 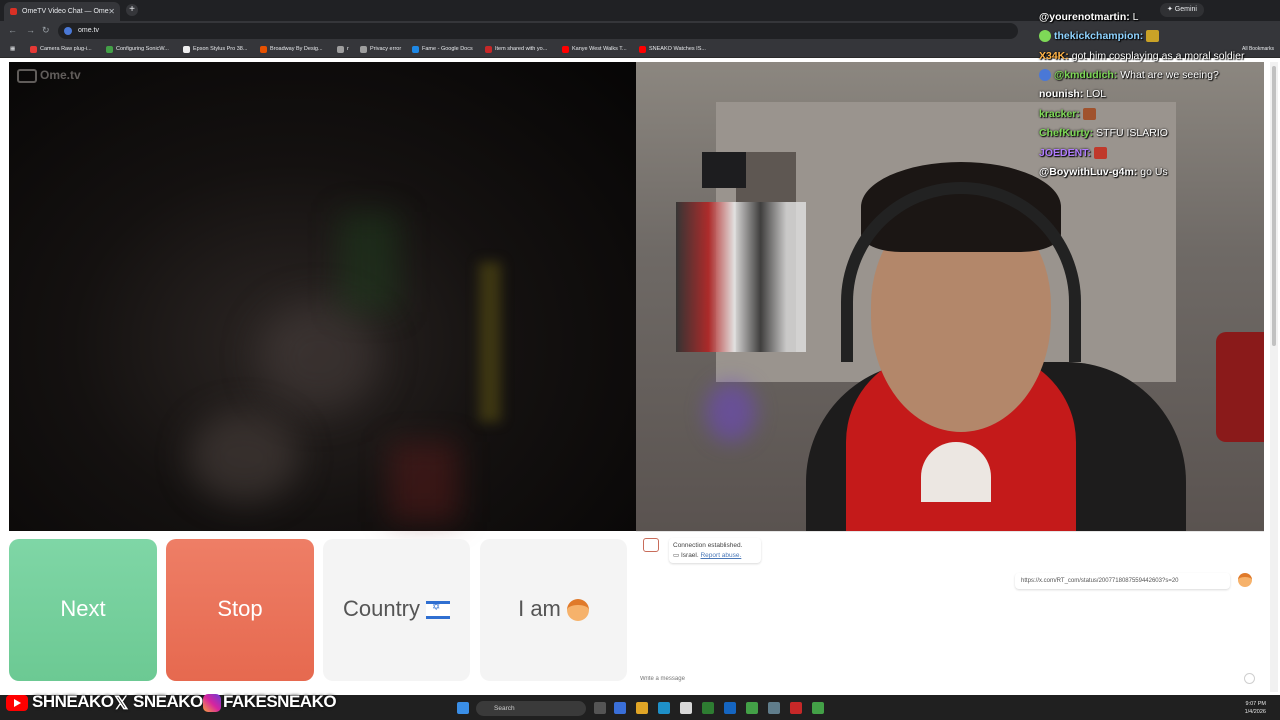 What do you see at coordinates (1240, 387) in the screenshot?
I see `red-chair` at bounding box center [1240, 387].